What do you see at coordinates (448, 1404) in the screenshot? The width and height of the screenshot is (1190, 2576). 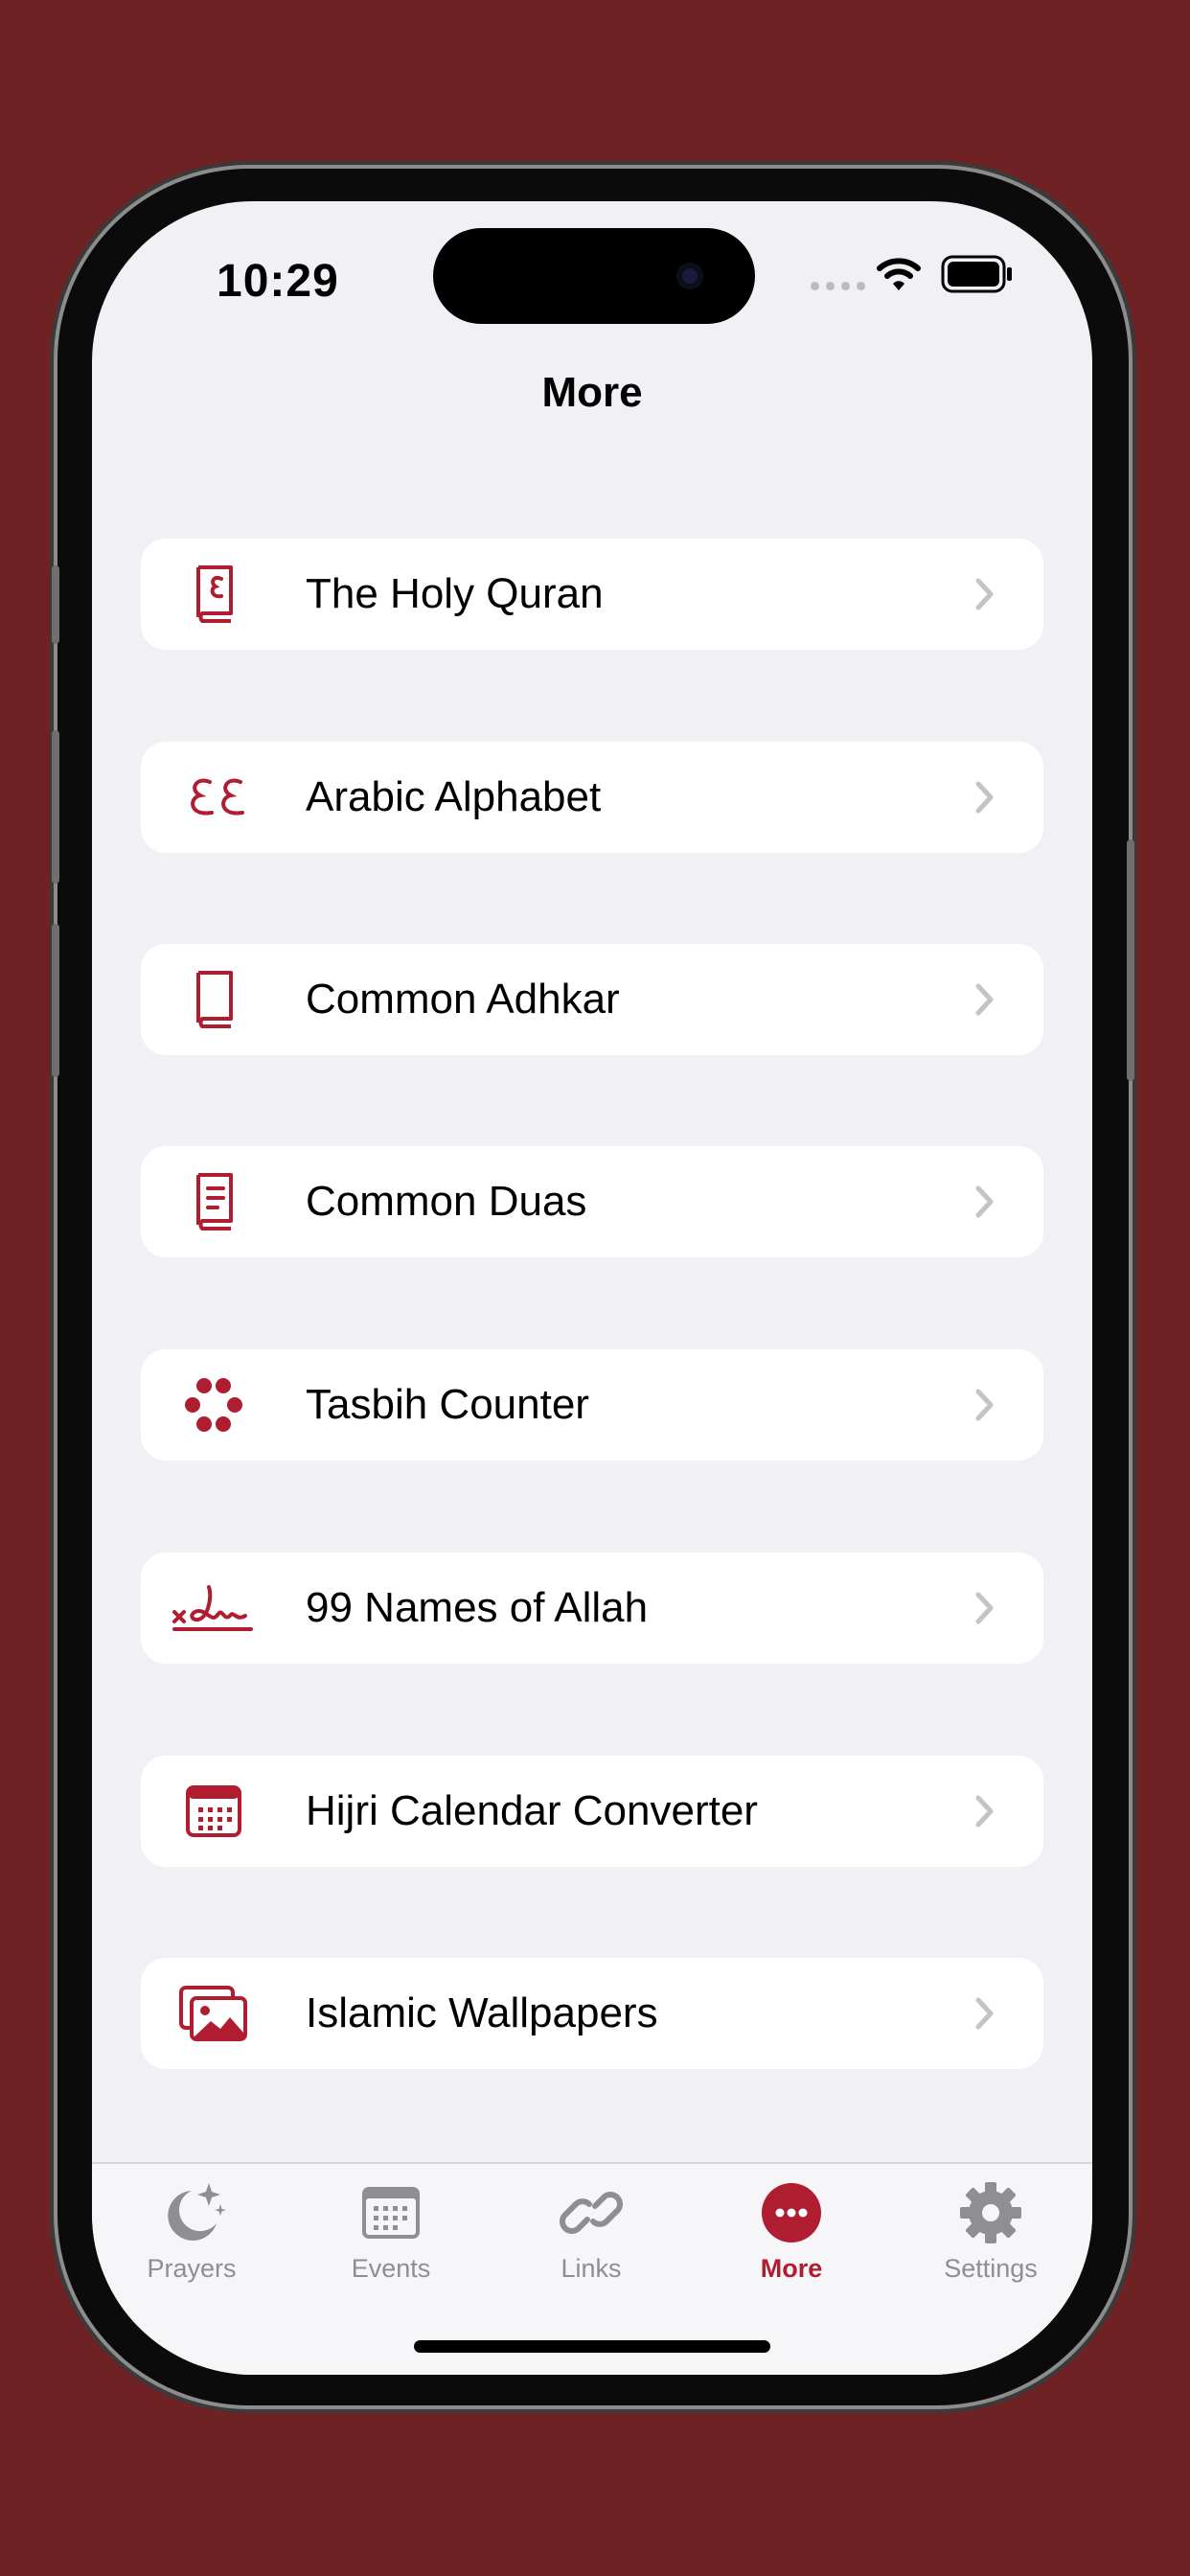 I see `menu-row-label: Tasbih Counter` at bounding box center [448, 1404].